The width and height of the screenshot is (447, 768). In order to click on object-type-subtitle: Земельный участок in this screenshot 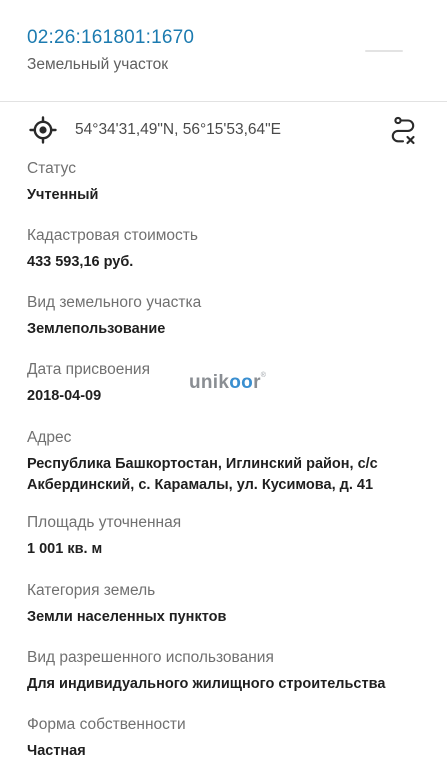, I will do `click(98, 64)`.